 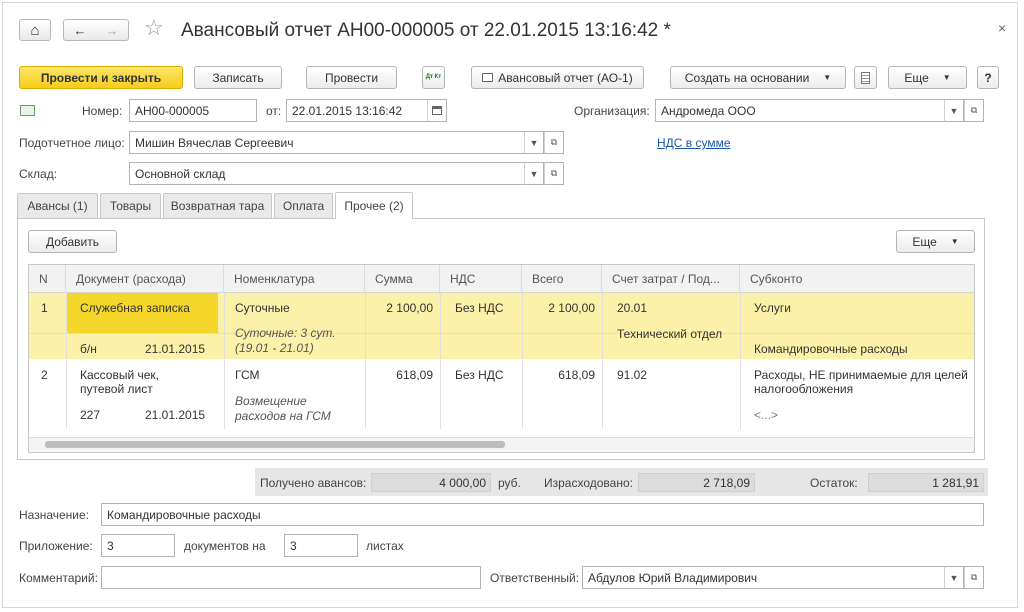 What do you see at coordinates (954, 577) in the screenshot?
I see `responsible-dropdown-button: ▼` at bounding box center [954, 577].